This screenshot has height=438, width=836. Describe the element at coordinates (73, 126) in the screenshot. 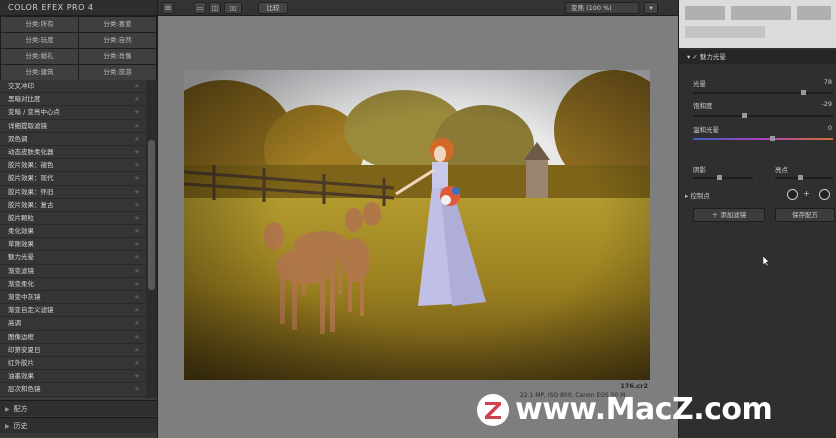

I see `filter-item: 详细提取滤镜 ★` at that location.